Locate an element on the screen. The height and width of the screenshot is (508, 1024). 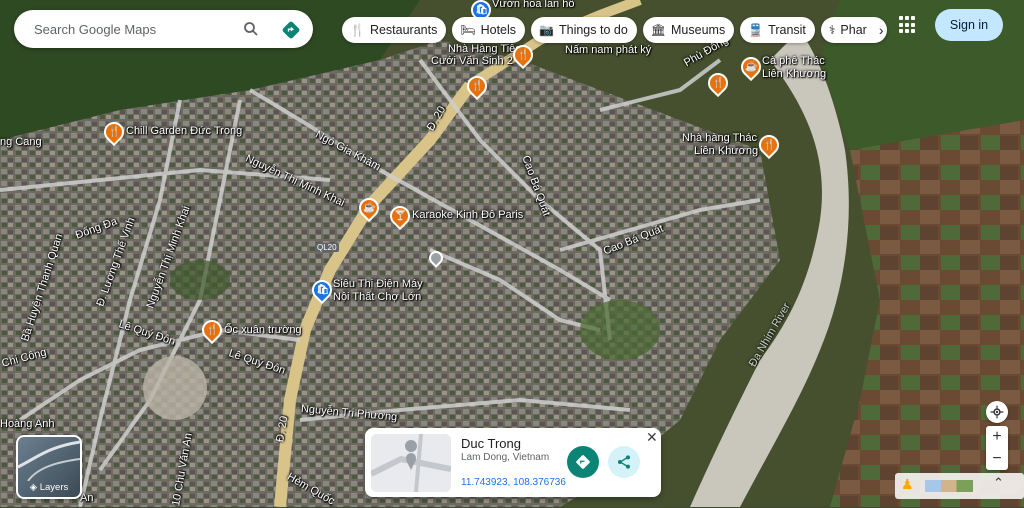
camera-icon: 📷 is located at coordinates (546, 30).